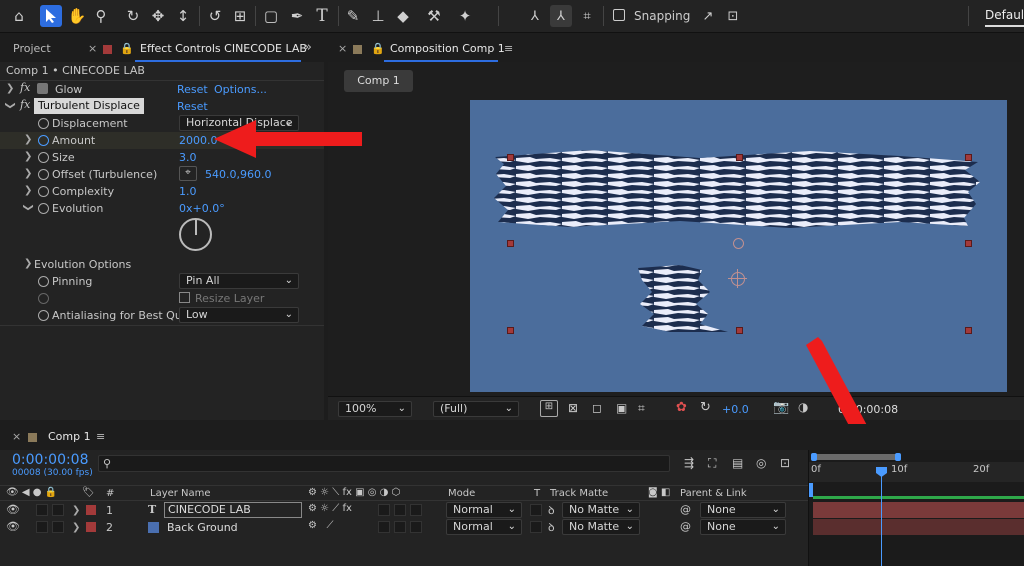 Image resolution: width=1024 pixels, height=566 pixels. Describe the element at coordinates (465, 16) in the screenshot. I see `puppet-icon: ✦` at that location.